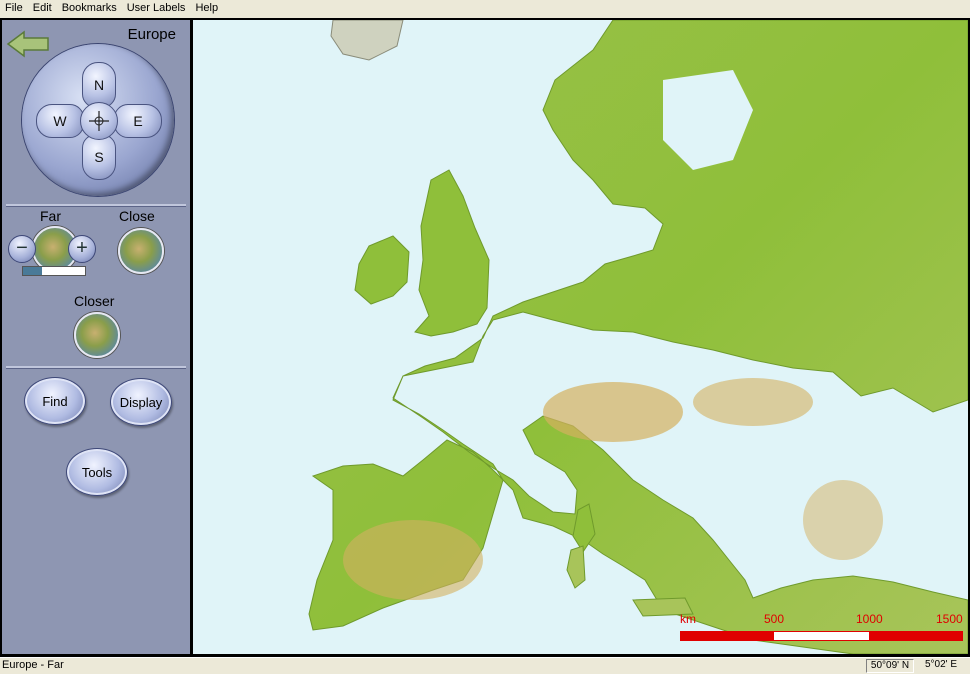 The width and height of the screenshot is (970, 674). What do you see at coordinates (869, 619) in the screenshot?
I see `scale-mark-1000: 1000` at bounding box center [869, 619].